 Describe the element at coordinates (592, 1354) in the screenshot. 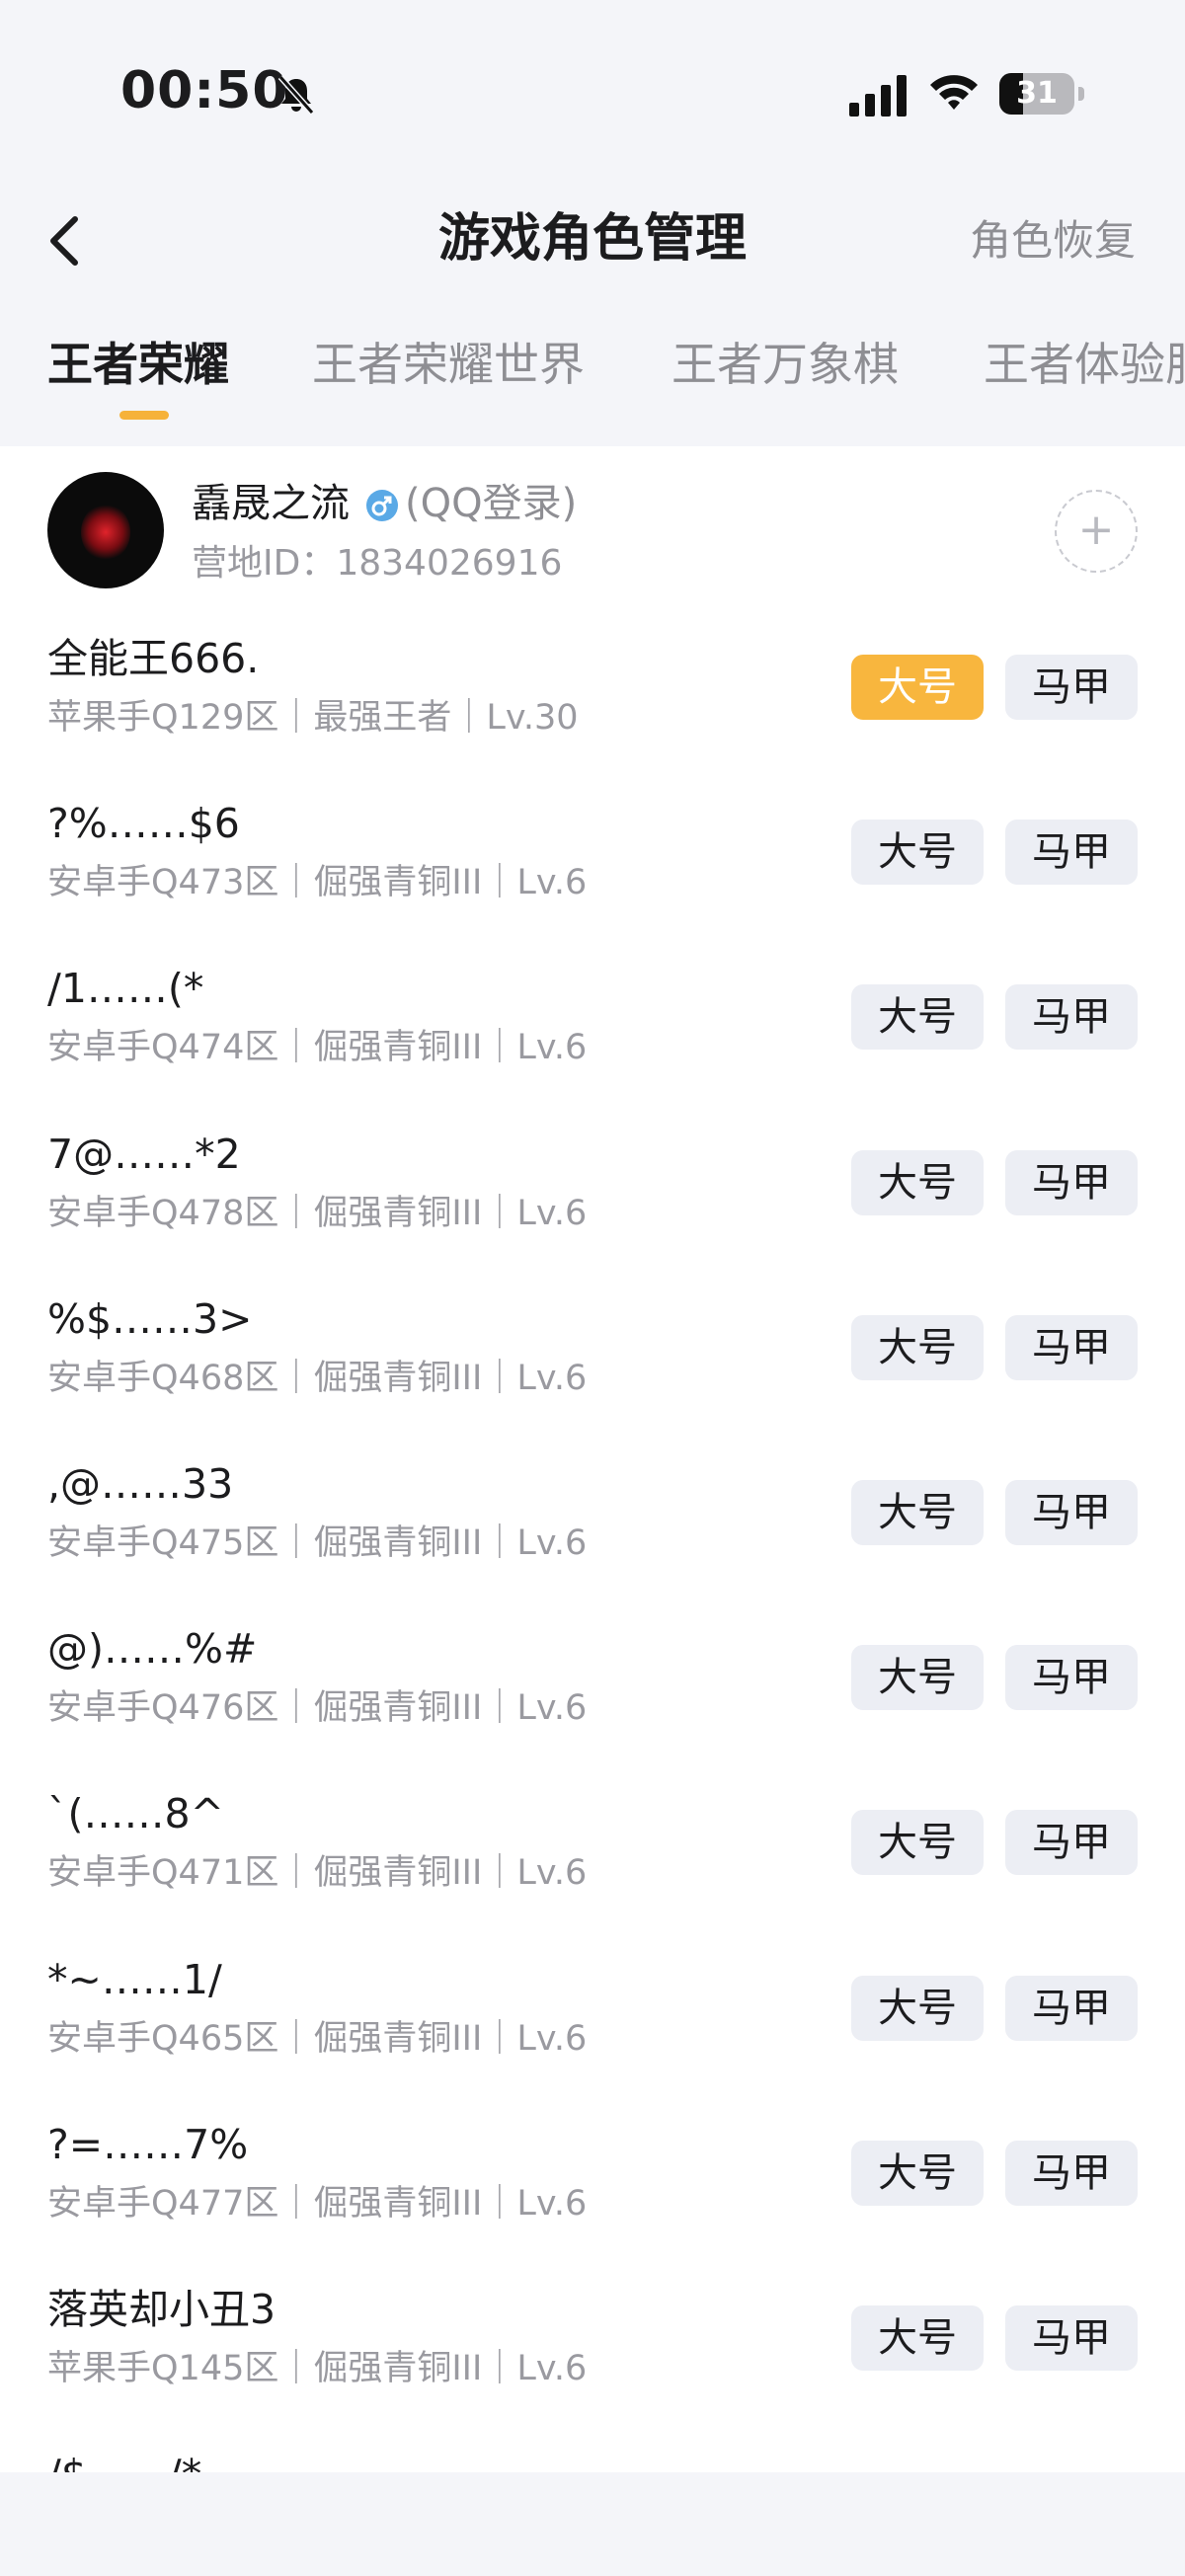

I see `role-row: %$……3> 安卓手Q468区｜倔强青铜III｜Lv.6 大号 马甲` at that location.